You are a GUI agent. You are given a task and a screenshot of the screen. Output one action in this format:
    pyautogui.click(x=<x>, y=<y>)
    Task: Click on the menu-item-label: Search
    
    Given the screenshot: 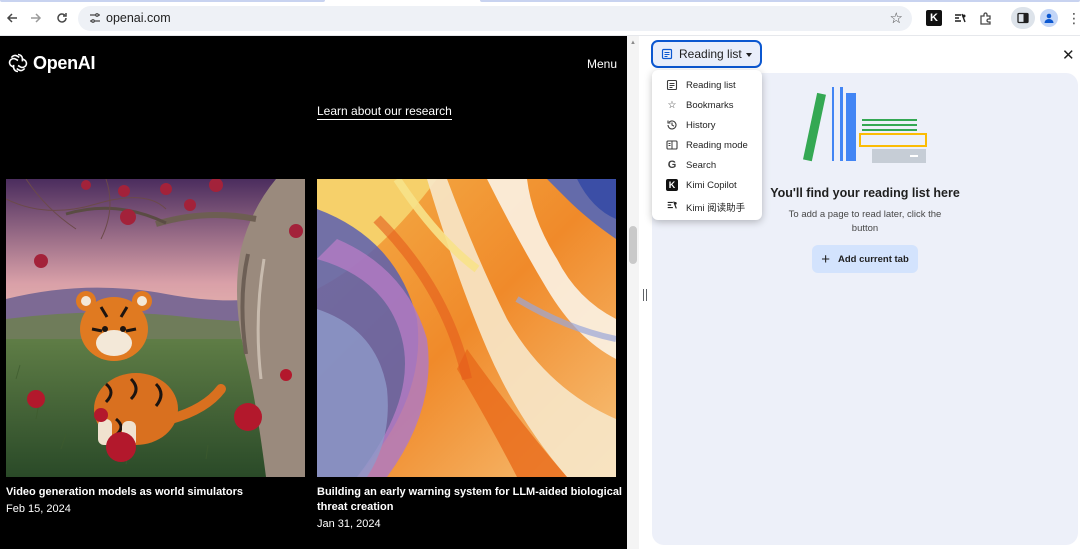 What is the action you would take?
    pyautogui.click(x=701, y=165)
    